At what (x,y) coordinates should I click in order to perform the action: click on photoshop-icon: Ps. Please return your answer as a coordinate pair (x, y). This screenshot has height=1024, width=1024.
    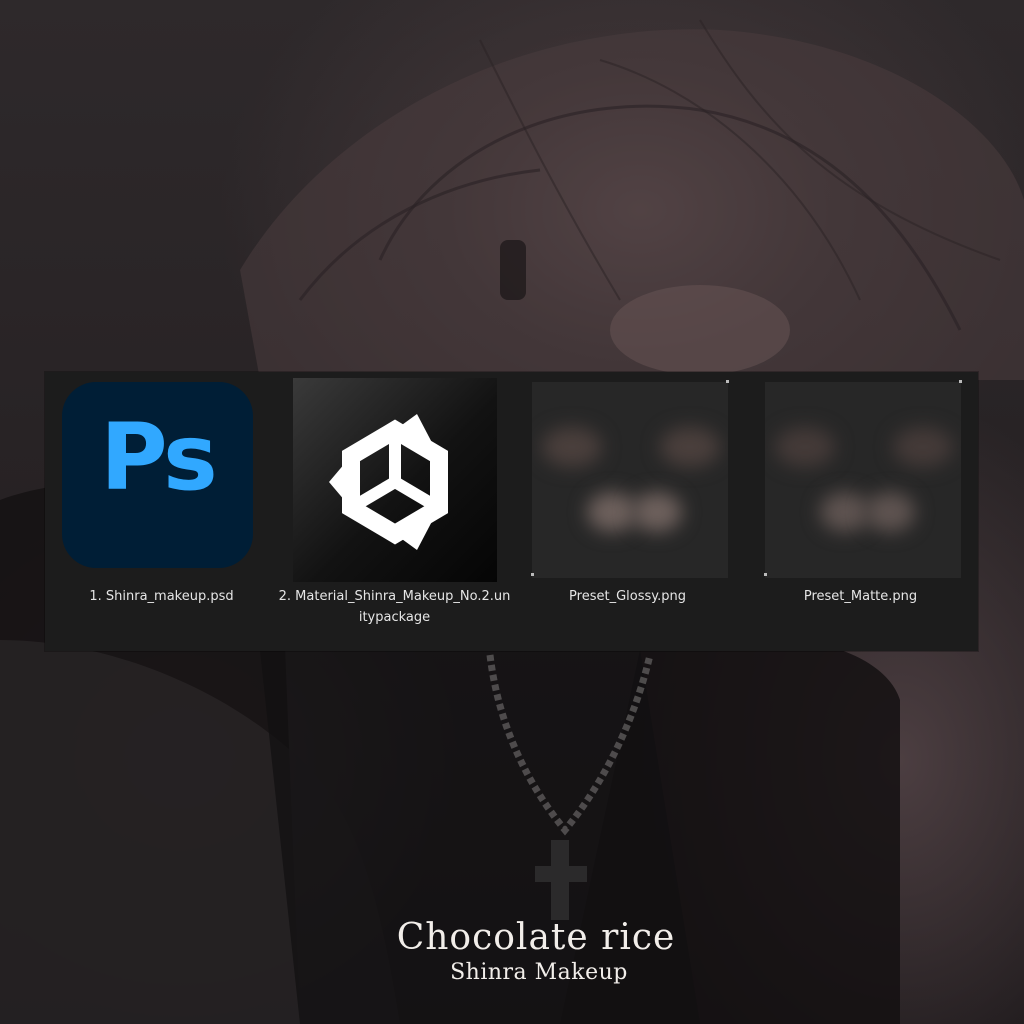
    Looking at the image, I should click on (157, 475).